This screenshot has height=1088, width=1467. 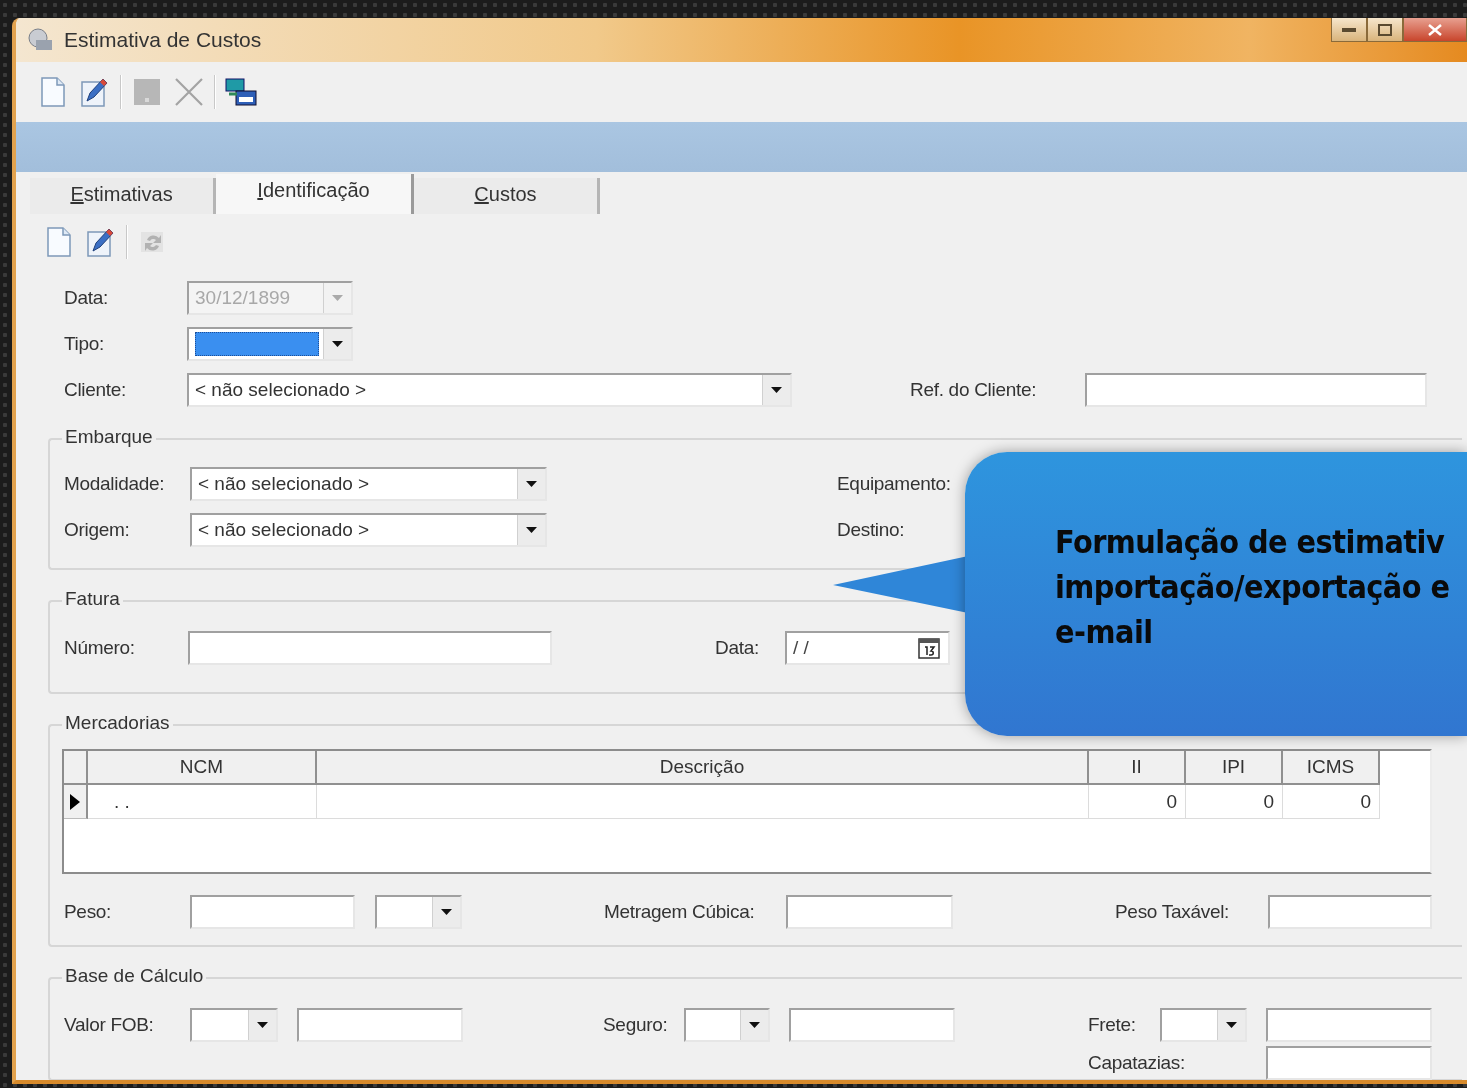 I want to click on date-field: / /, so click(x=867, y=648).